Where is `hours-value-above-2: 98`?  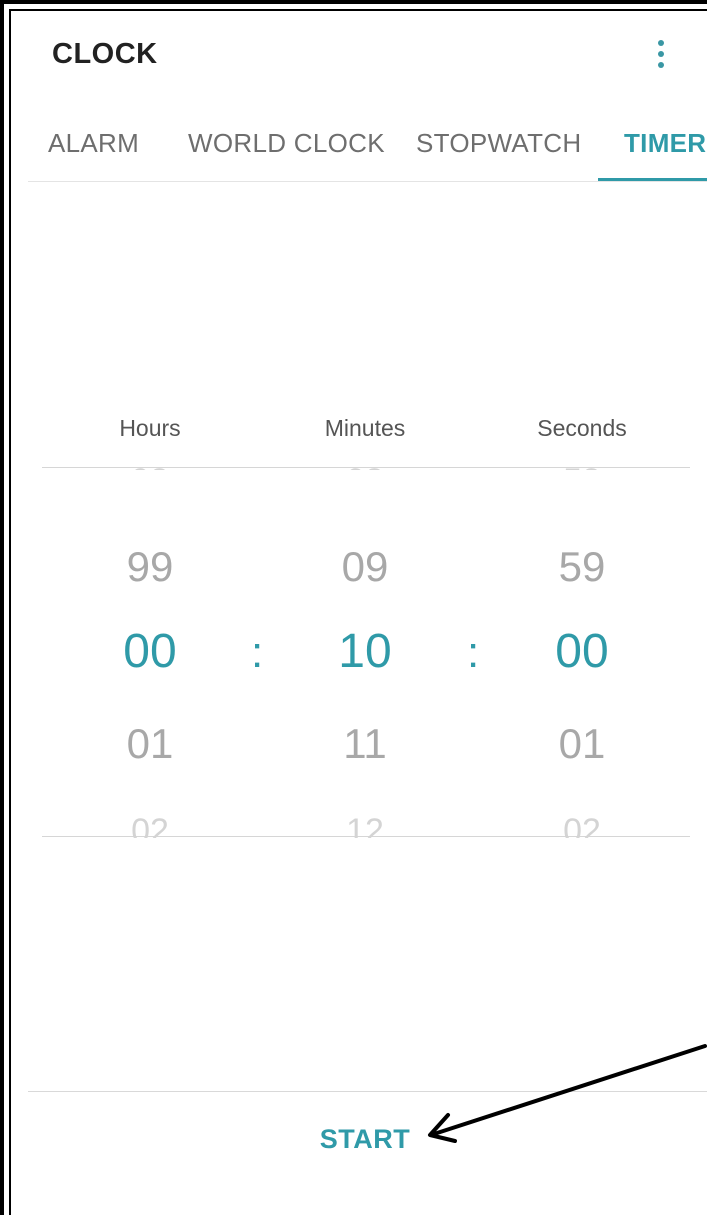
hours-value-above-2: 98 is located at coordinates (150, 466).